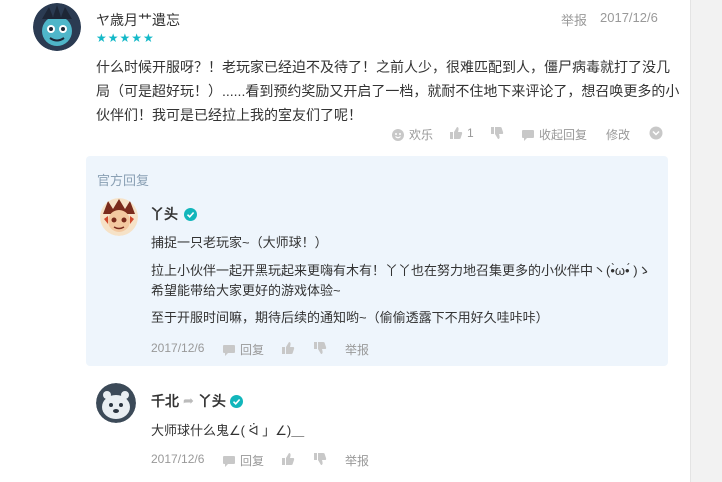 The image size is (722, 482). I want to click on official-reply-date: 2017/12/6, so click(177, 348).